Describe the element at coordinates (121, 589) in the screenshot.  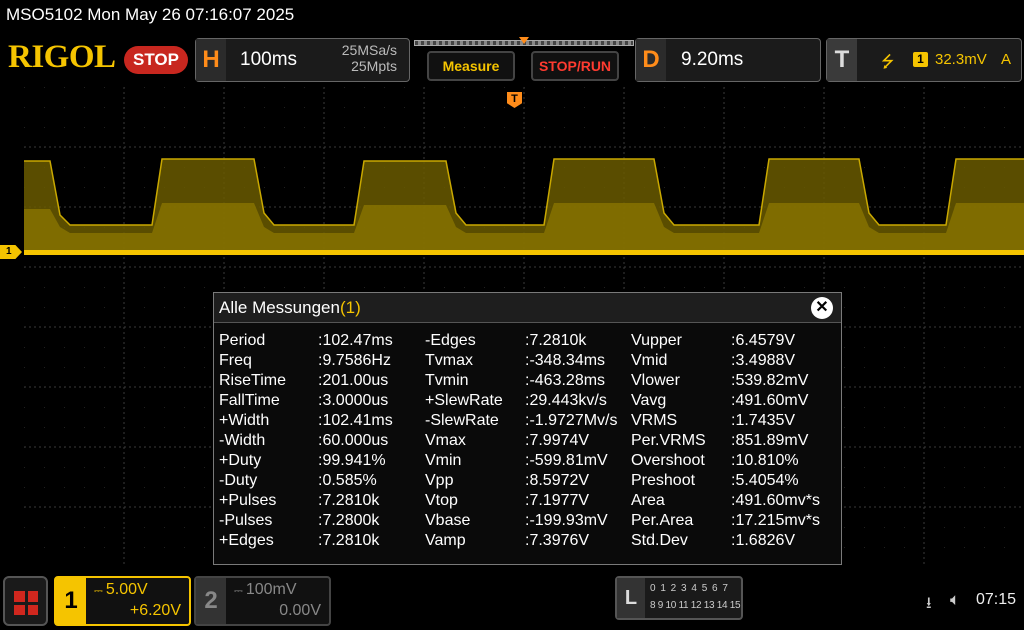
I see `channel-1-scale: ⎓ 5.00V` at that location.